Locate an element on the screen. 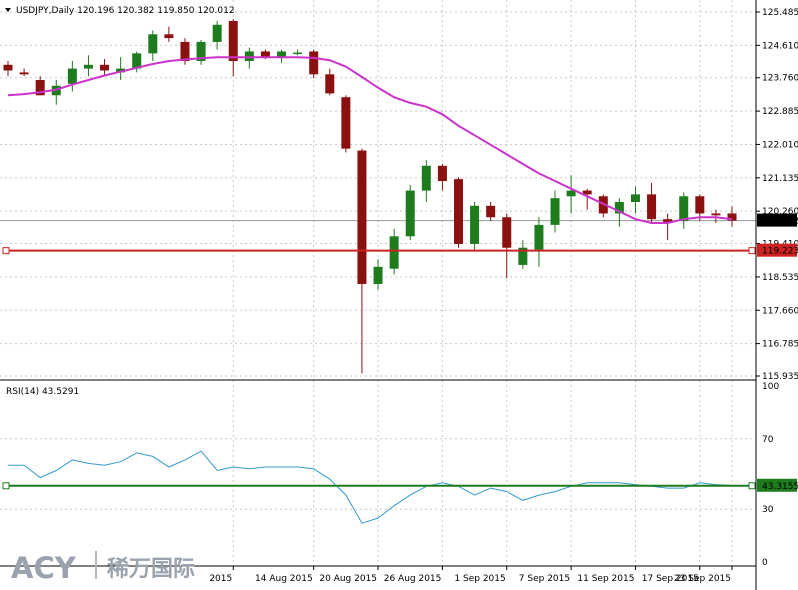 Image resolution: width=798 pixels, height=590 pixels. price-tick-label: 122.010 is located at coordinates (780, 145).